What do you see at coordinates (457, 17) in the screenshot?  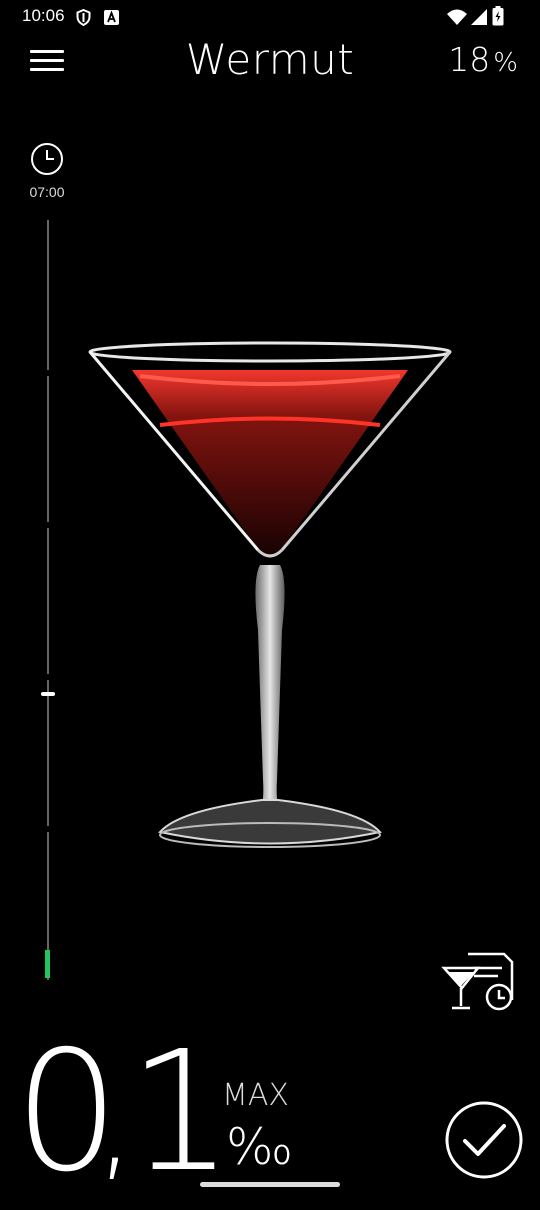 I see `wifi-icon` at bounding box center [457, 17].